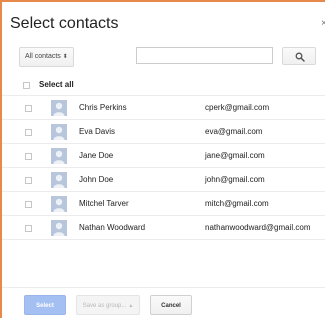 The height and width of the screenshot is (318, 325). I want to click on list-item: Nathan Woodward nathanwoodward@gmail.com, so click(163, 227).